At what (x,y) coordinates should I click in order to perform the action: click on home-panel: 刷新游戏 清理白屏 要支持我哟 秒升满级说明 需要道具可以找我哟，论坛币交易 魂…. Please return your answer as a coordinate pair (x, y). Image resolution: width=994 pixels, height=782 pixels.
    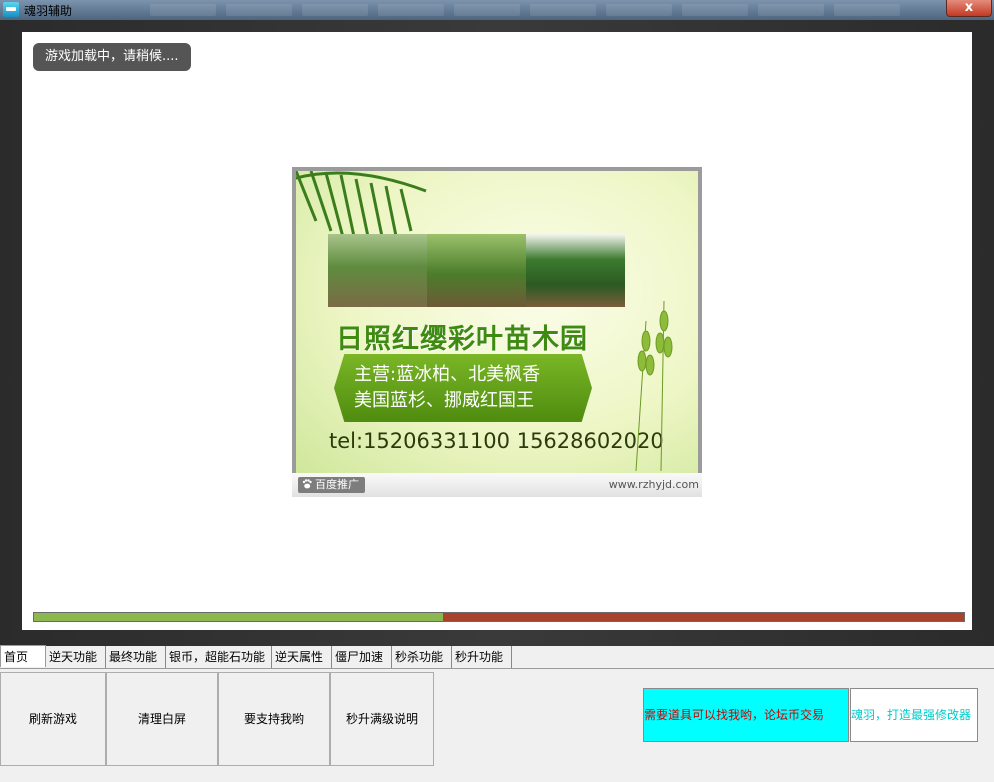
    Looking at the image, I should click on (497, 725).